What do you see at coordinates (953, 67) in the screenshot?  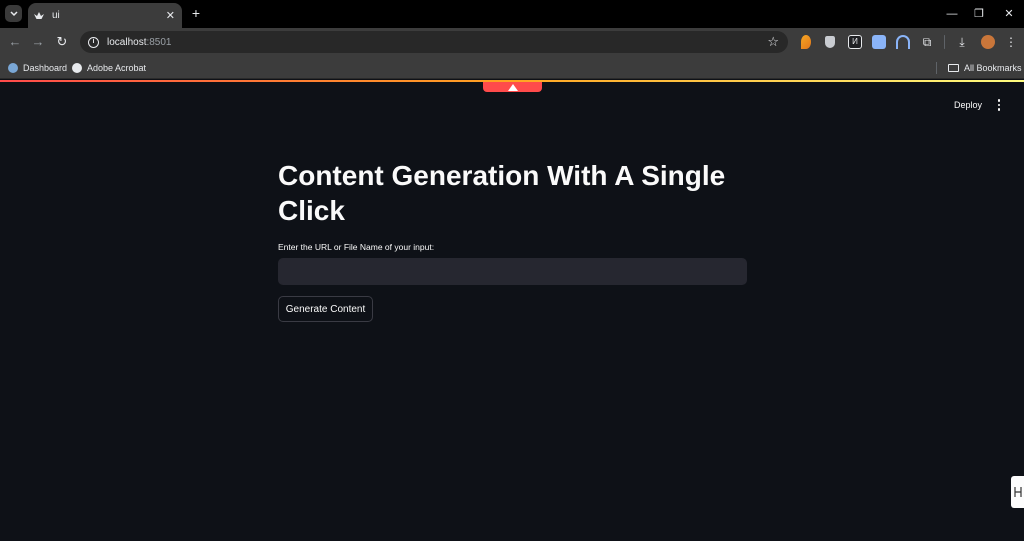 I see `folder-icon` at bounding box center [953, 67].